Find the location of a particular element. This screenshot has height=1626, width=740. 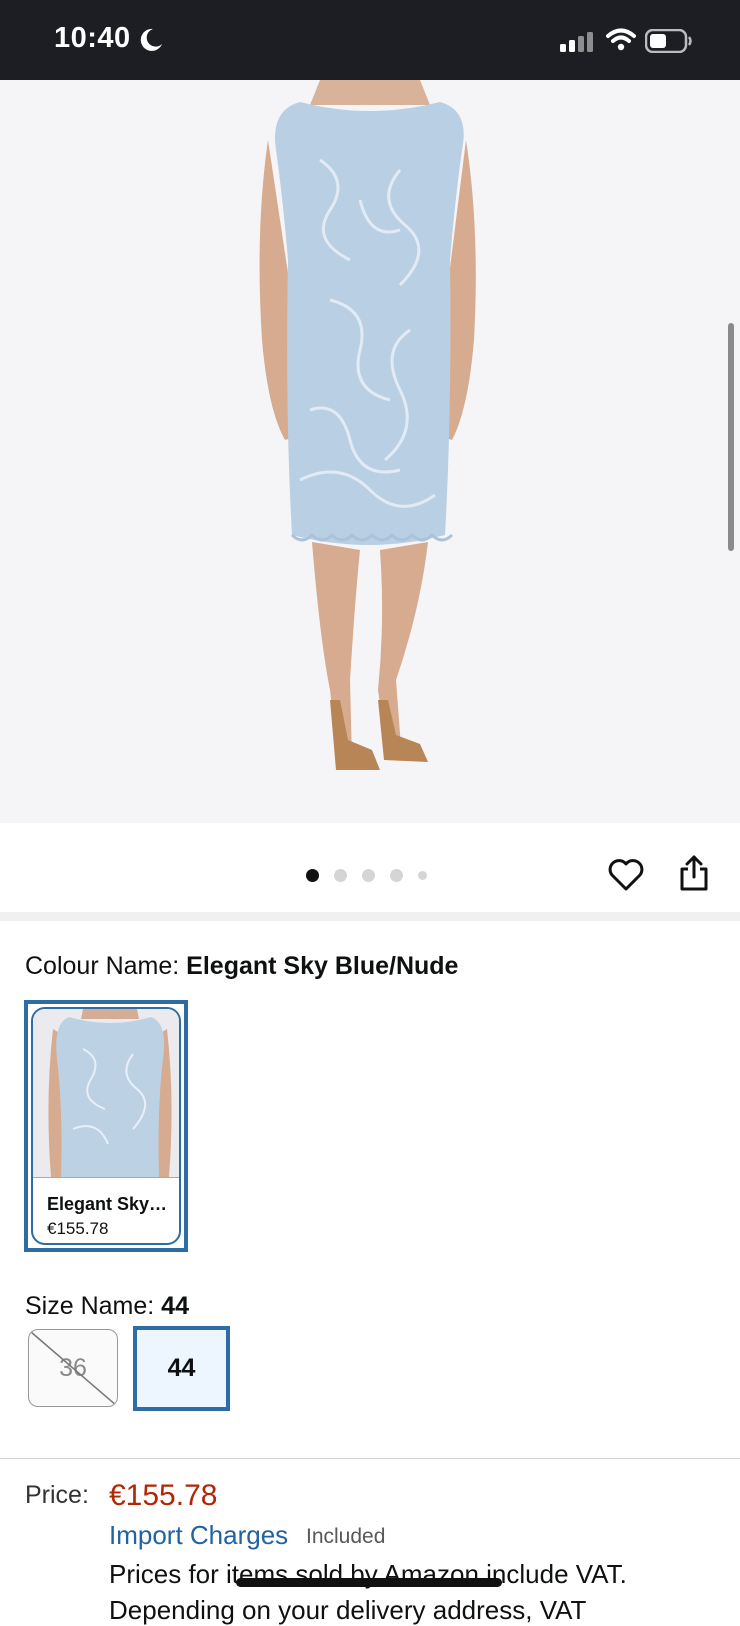

size-name-row: Size Name: 44 is located at coordinates (107, 1306).